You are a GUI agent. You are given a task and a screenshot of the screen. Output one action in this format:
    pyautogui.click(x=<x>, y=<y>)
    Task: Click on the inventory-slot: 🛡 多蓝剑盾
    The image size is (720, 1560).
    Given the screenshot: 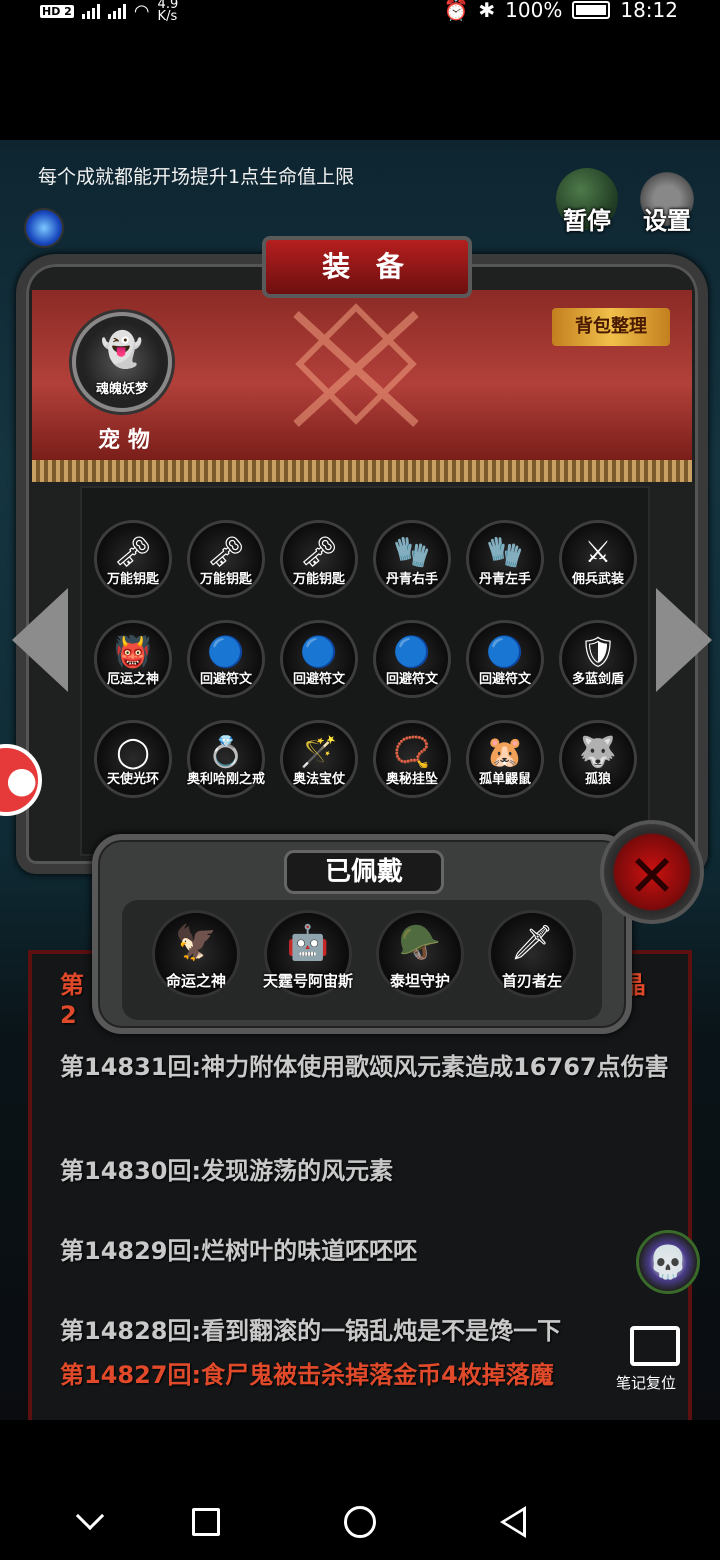 What is the action you would take?
    pyautogui.click(x=598, y=659)
    